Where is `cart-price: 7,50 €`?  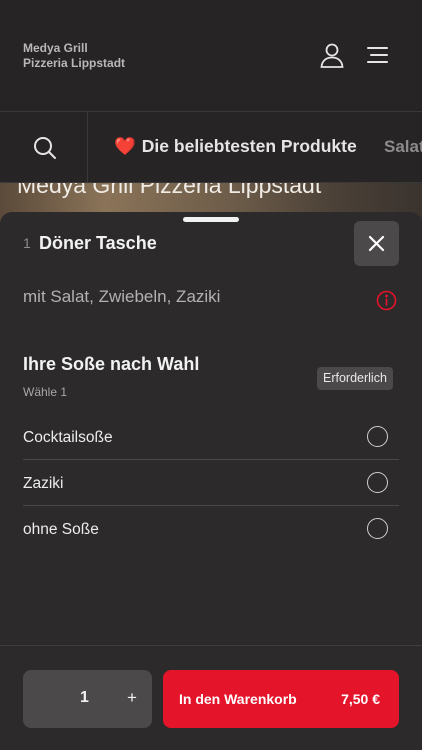
cart-price: 7,50 € is located at coordinates (360, 699).